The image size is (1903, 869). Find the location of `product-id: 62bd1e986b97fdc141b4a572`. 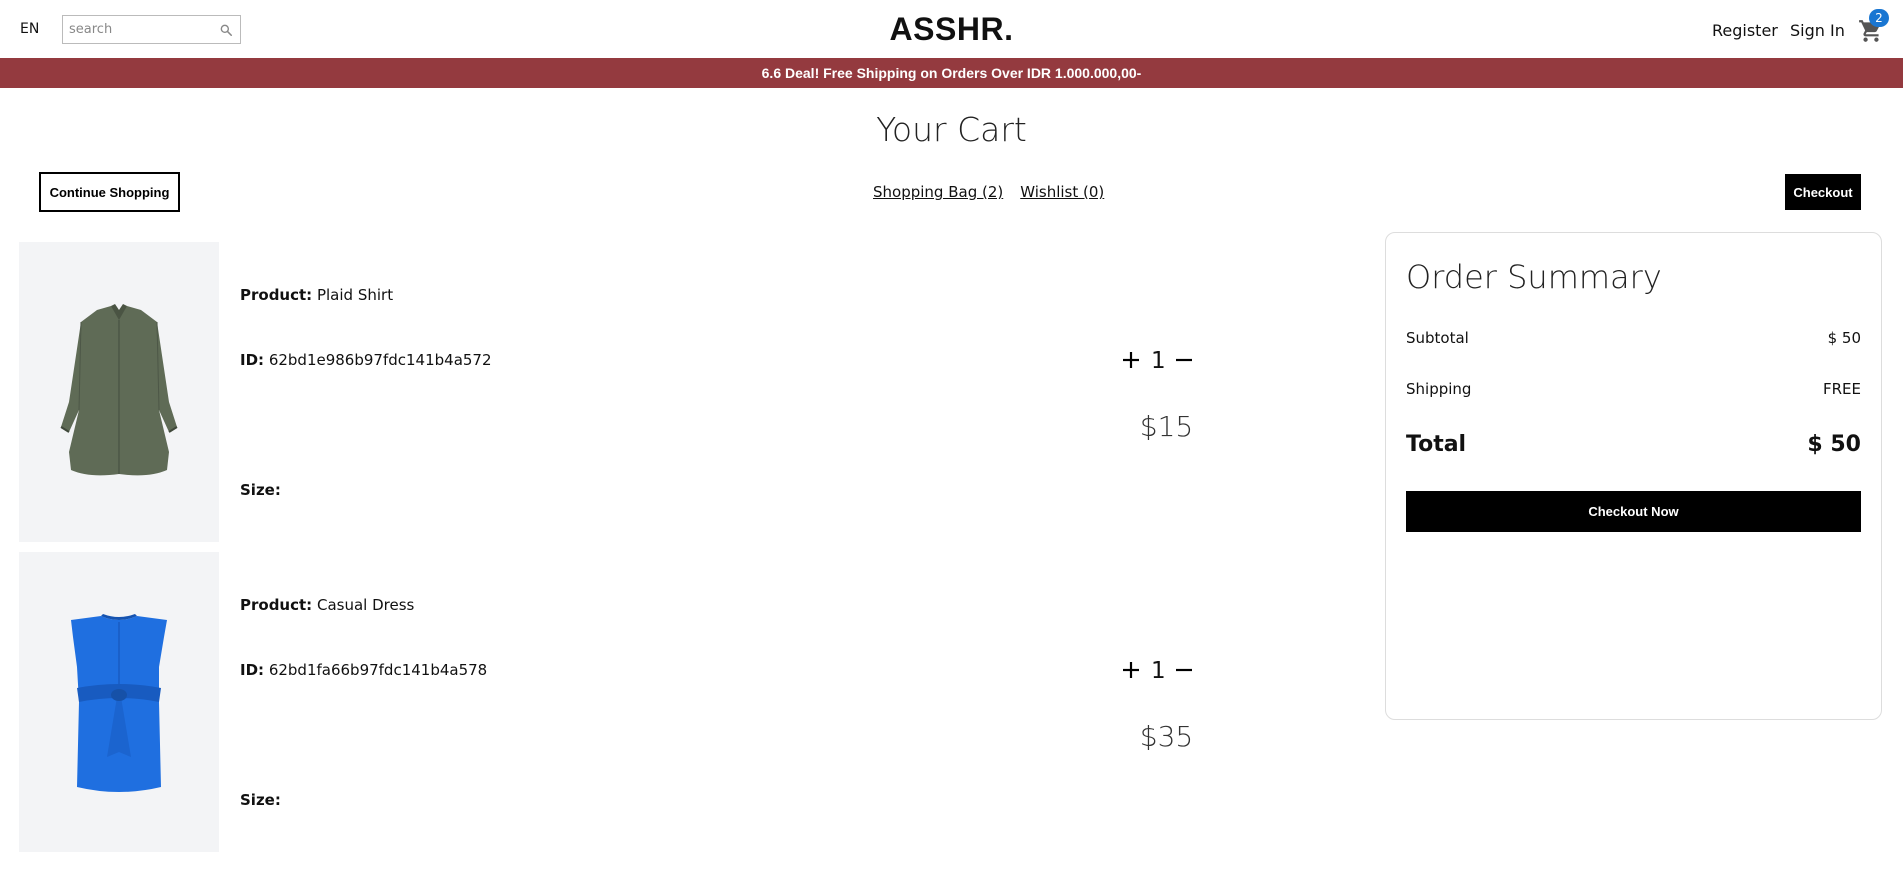

product-id: 62bd1e986b97fdc141b4a572 is located at coordinates (380, 360).